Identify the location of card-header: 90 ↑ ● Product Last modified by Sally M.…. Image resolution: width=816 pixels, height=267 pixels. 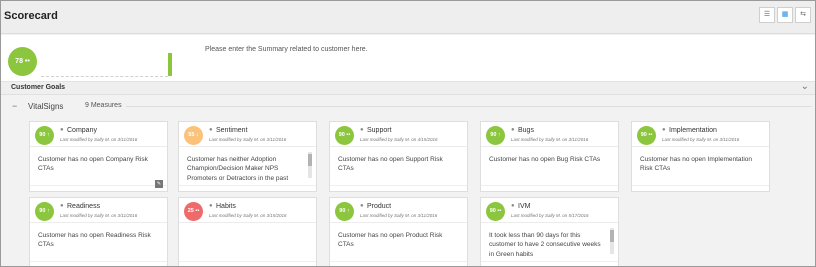
(398, 210).